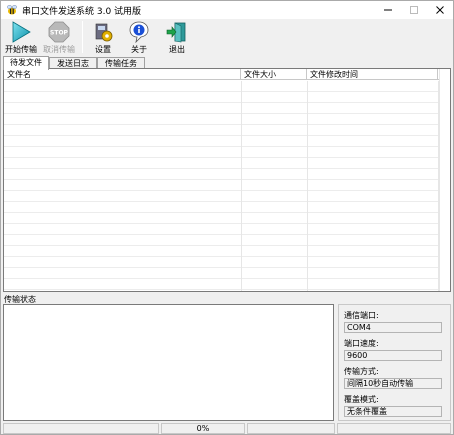  I want to click on maximize-icon, so click(414, 10).